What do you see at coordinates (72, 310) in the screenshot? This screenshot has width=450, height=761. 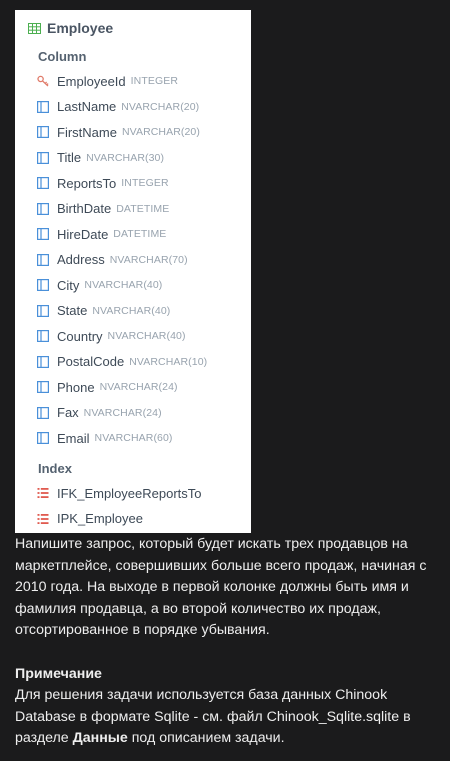 I see `column-name: State` at bounding box center [72, 310].